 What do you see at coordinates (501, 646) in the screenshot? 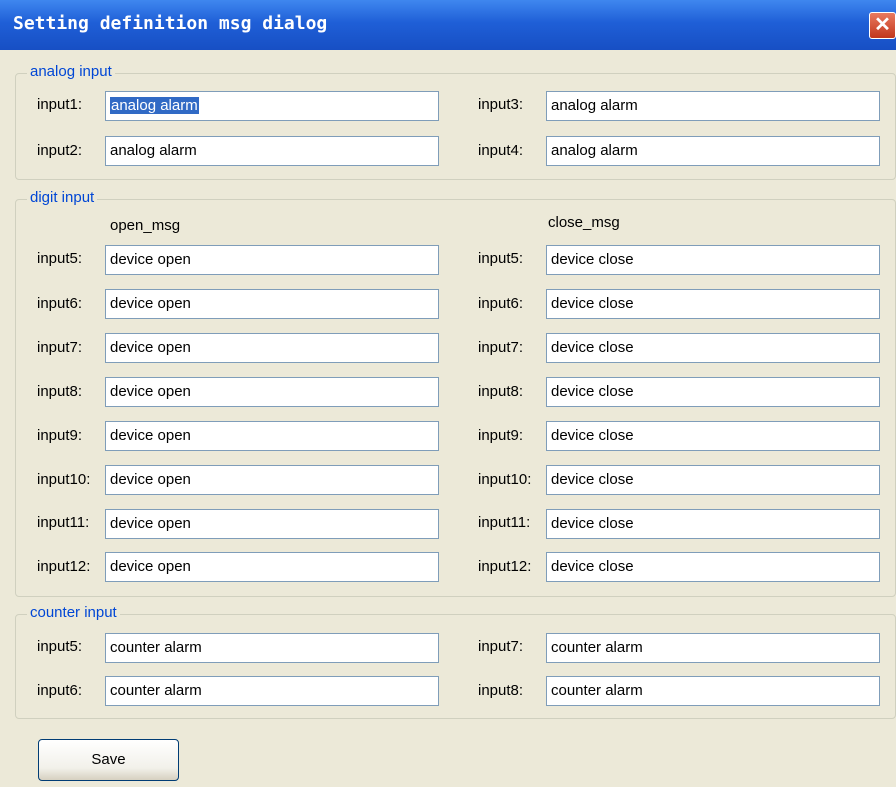
I see `counter-input7-label: input7:` at bounding box center [501, 646].